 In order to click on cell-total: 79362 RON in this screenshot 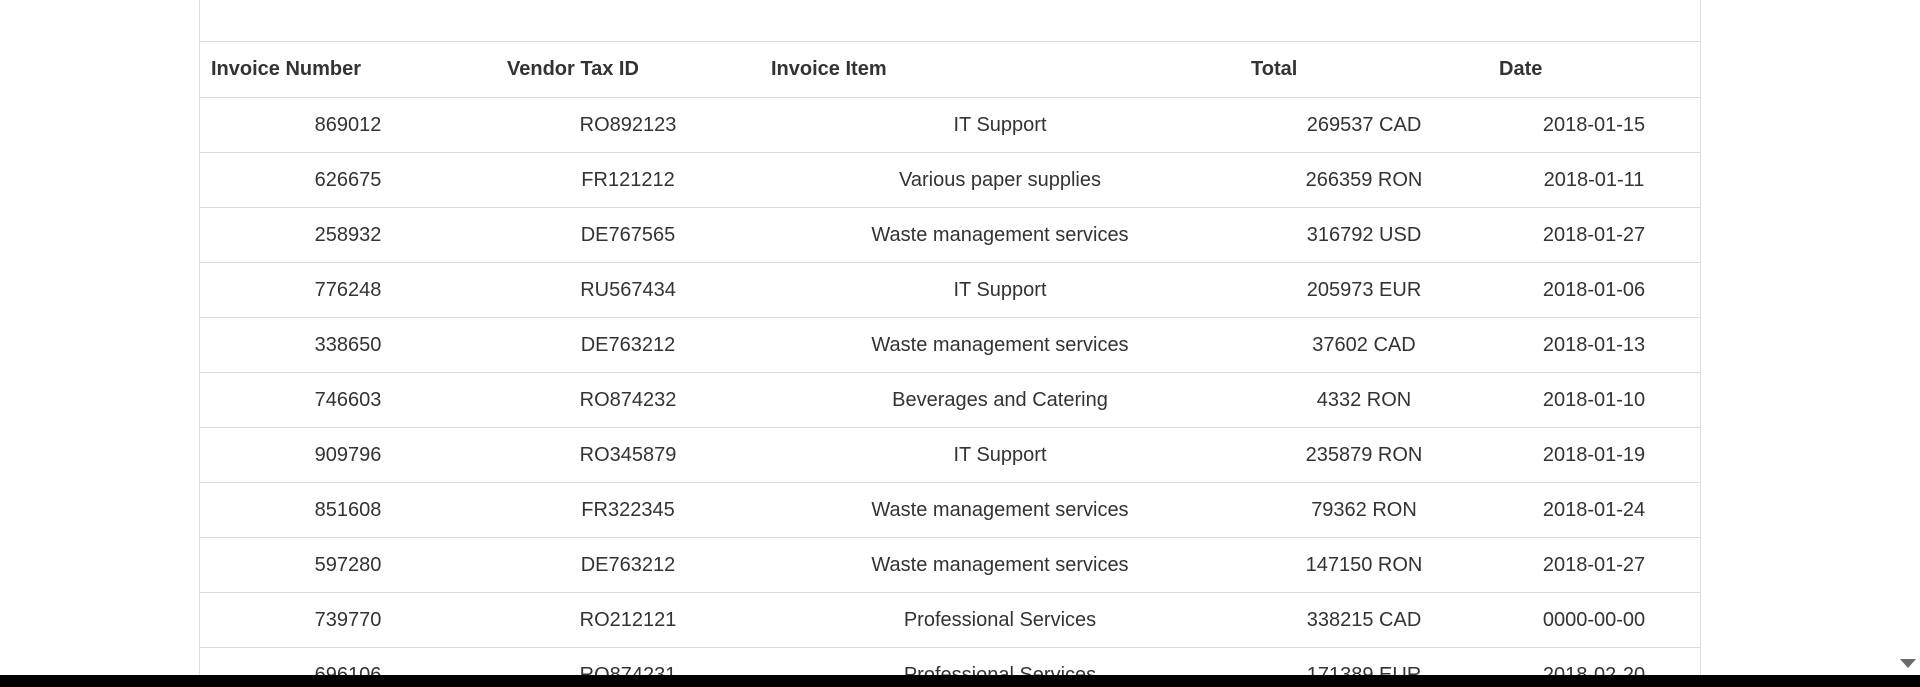, I will do `click(1364, 510)`.